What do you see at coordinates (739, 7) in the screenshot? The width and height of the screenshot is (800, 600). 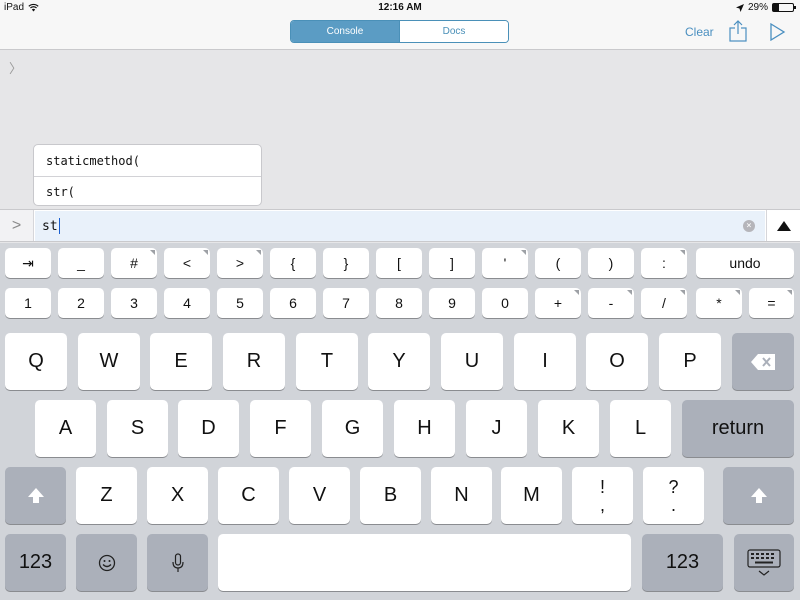 I see `location-arrow-icon` at bounding box center [739, 7].